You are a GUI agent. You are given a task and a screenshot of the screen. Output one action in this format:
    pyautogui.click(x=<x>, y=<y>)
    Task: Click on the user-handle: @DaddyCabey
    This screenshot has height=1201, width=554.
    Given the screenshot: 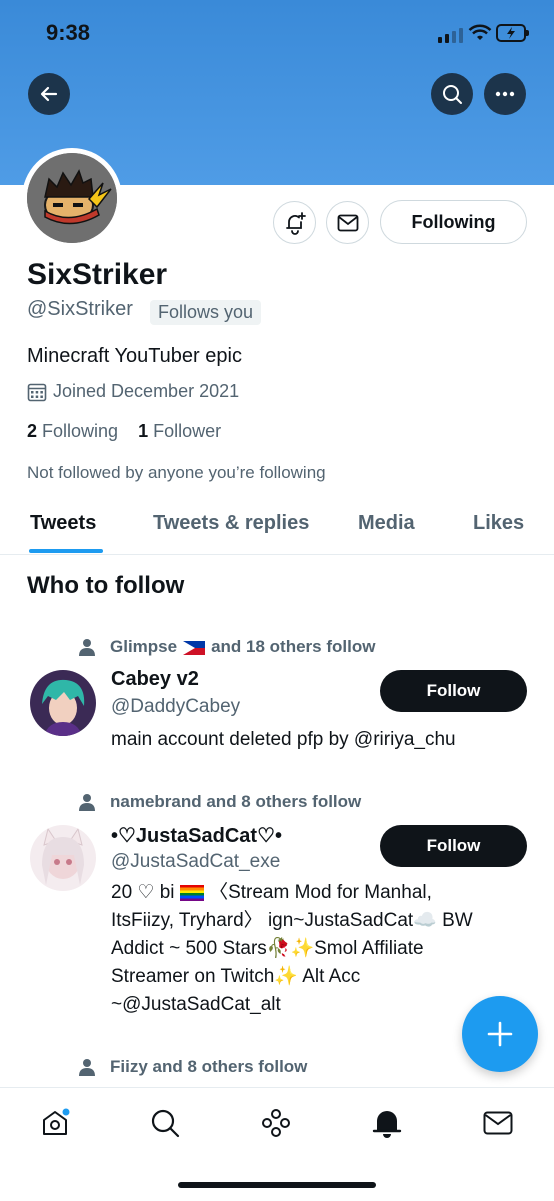 What is the action you would take?
    pyautogui.click(x=176, y=706)
    